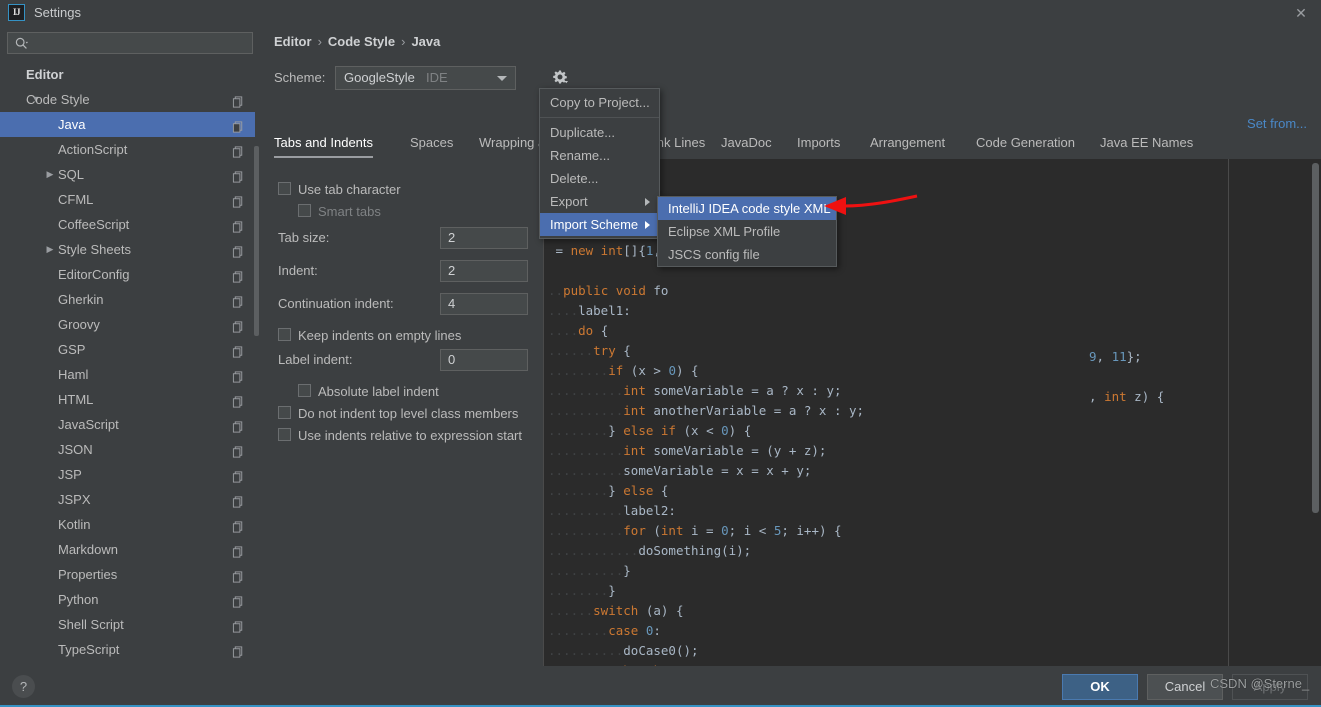  Describe the element at coordinates (599, 201) in the screenshot. I see `menu-item-export: Export` at that location.